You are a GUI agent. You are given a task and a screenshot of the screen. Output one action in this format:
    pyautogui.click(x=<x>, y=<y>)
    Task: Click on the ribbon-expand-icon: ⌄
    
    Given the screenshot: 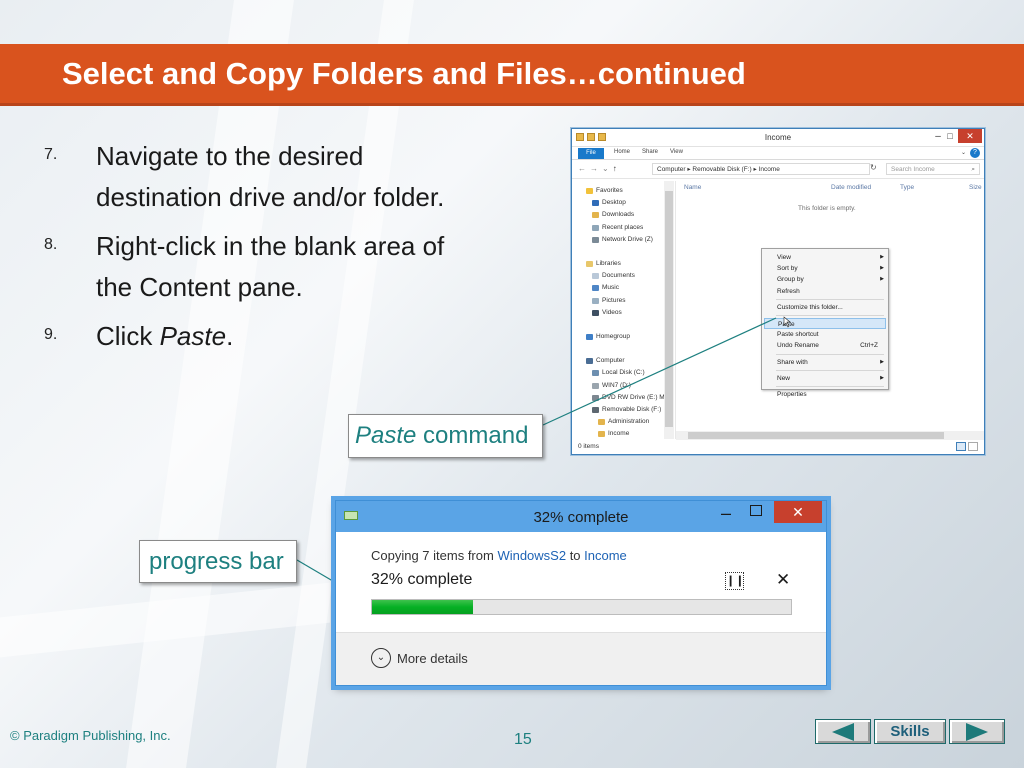 What is the action you would take?
    pyautogui.click(x=963, y=152)
    